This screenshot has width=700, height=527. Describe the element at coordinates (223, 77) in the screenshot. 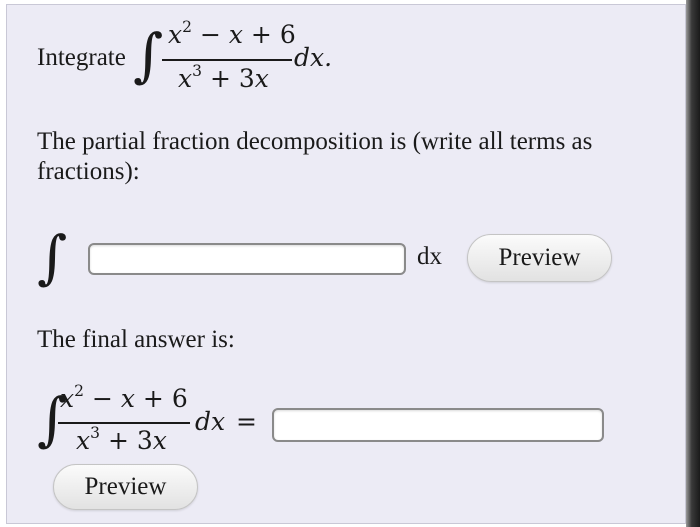

I see `question-denominator: x3 + 3x` at that location.